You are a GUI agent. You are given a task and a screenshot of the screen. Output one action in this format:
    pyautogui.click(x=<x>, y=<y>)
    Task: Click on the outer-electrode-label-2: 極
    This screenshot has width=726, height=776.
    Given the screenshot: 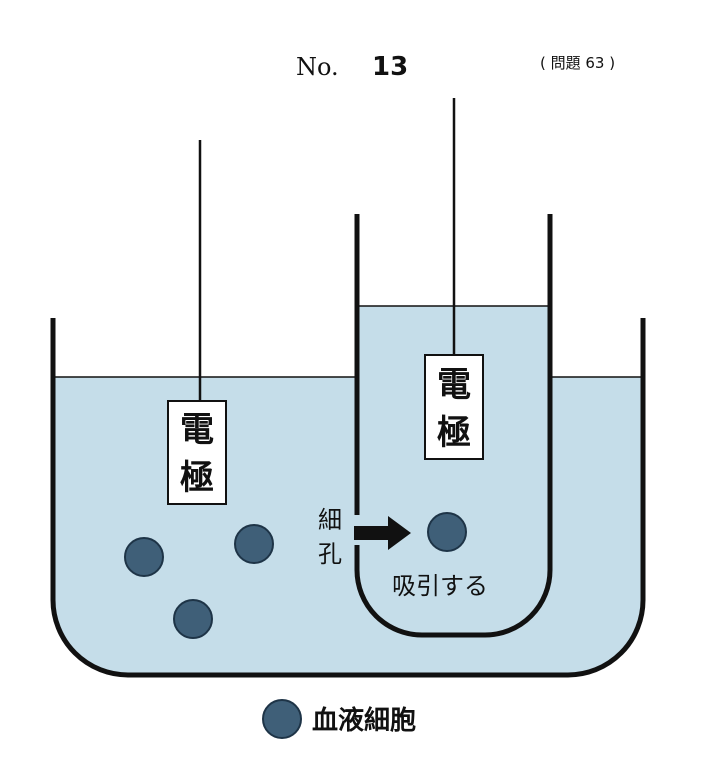 What is the action you would take?
    pyautogui.click(x=197, y=478)
    